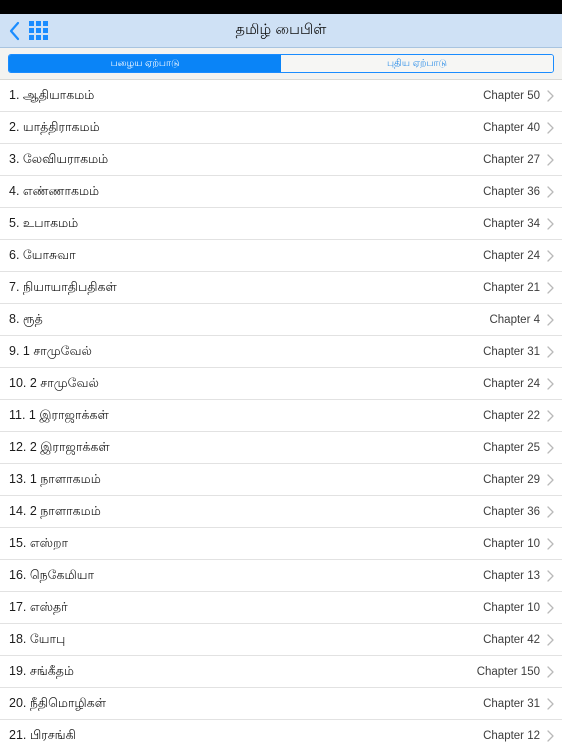  I want to click on book-name: 10. 2 சாமுவேல், so click(54, 382).